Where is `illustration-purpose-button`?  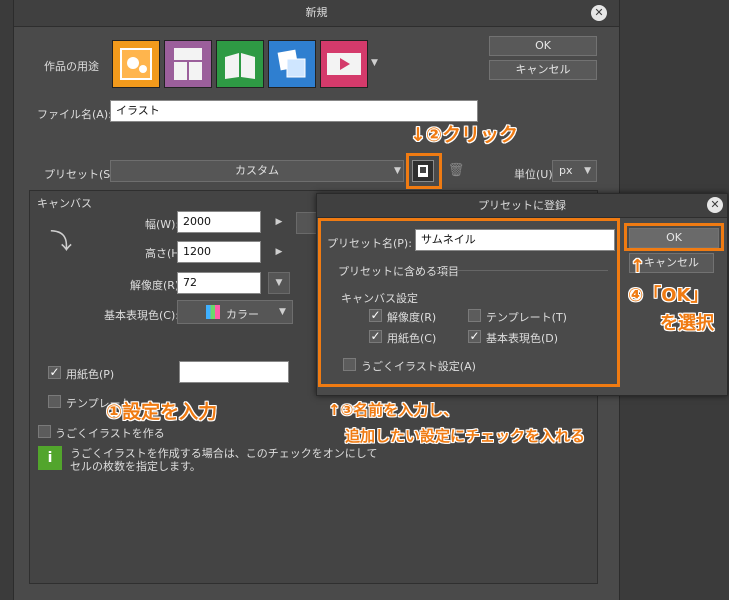
illustration-purpose-button is located at coordinates (136, 64).